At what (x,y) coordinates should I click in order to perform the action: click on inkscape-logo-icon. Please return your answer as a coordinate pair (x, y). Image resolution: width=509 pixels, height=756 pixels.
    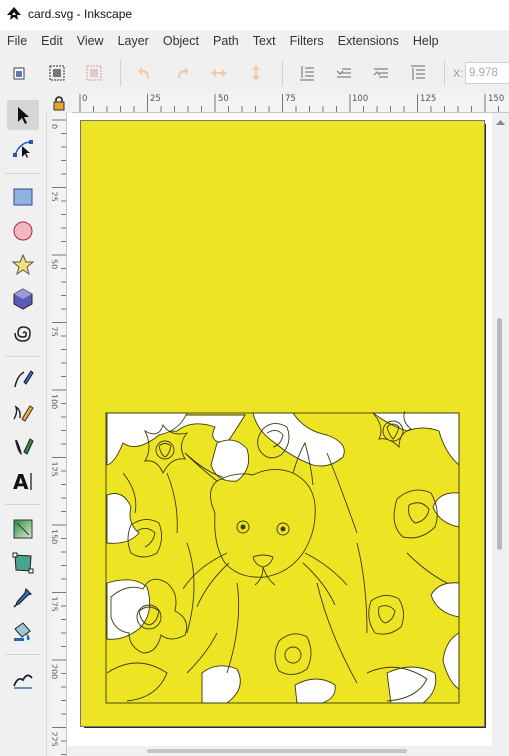
    Looking at the image, I should click on (14, 13).